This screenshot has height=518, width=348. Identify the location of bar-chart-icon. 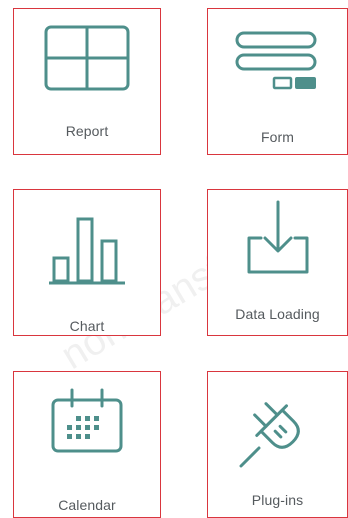
(87, 250).